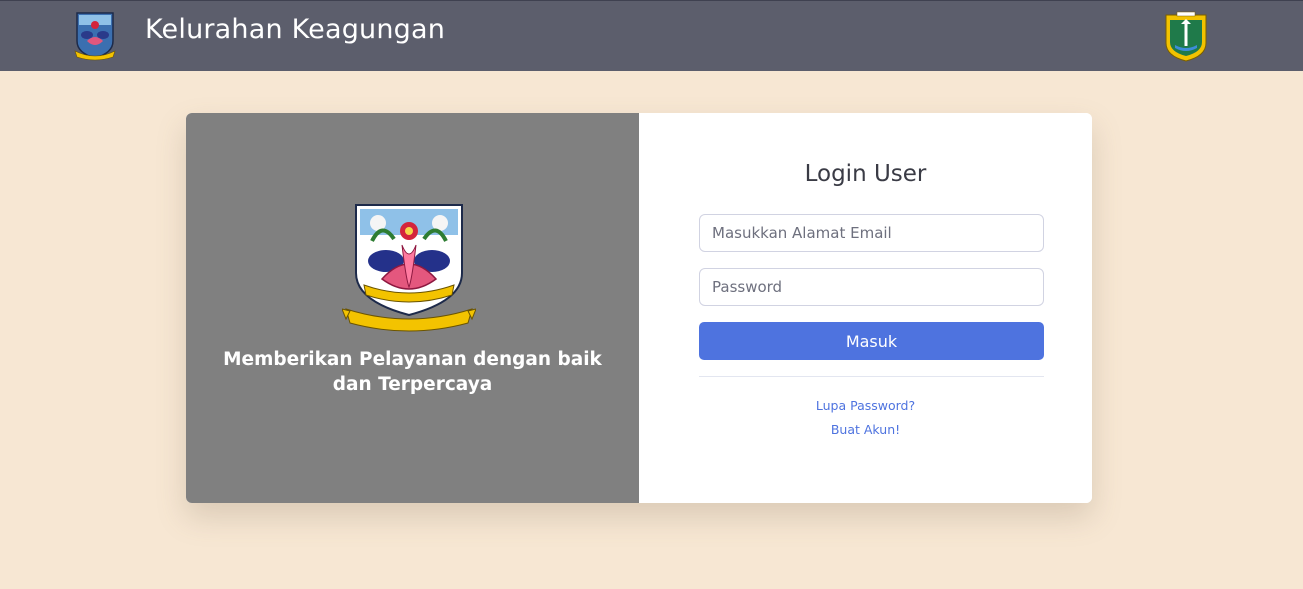 The width and height of the screenshot is (1303, 589). What do you see at coordinates (865, 429) in the screenshot?
I see `register-link: Buat Akun!` at bounding box center [865, 429].